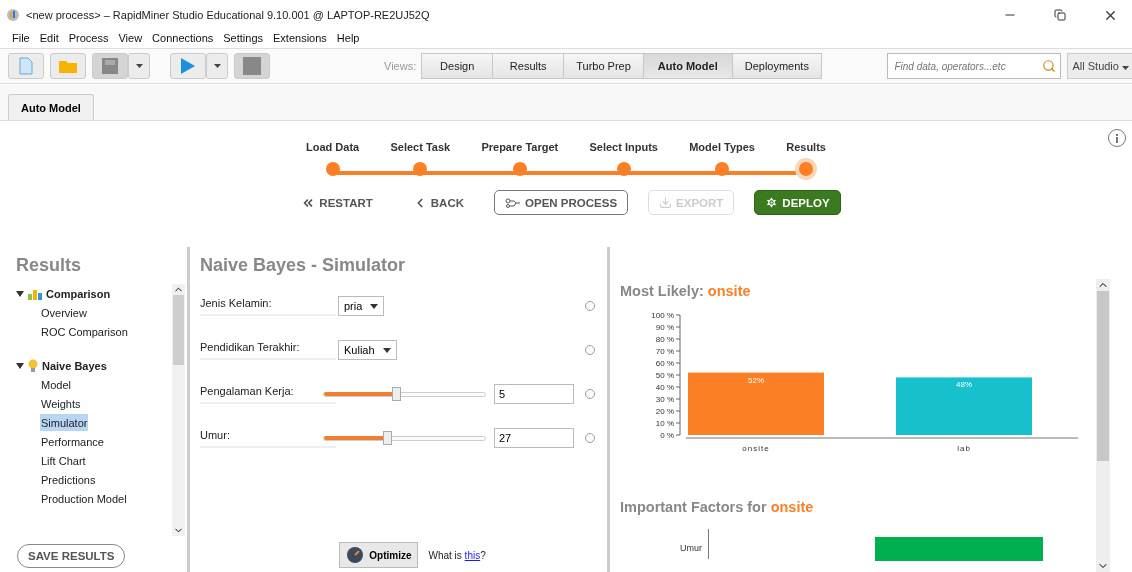  What do you see at coordinates (74, 366) in the screenshot?
I see `tree-group-label: Naive Bayes` at bounding box center [74, 366].